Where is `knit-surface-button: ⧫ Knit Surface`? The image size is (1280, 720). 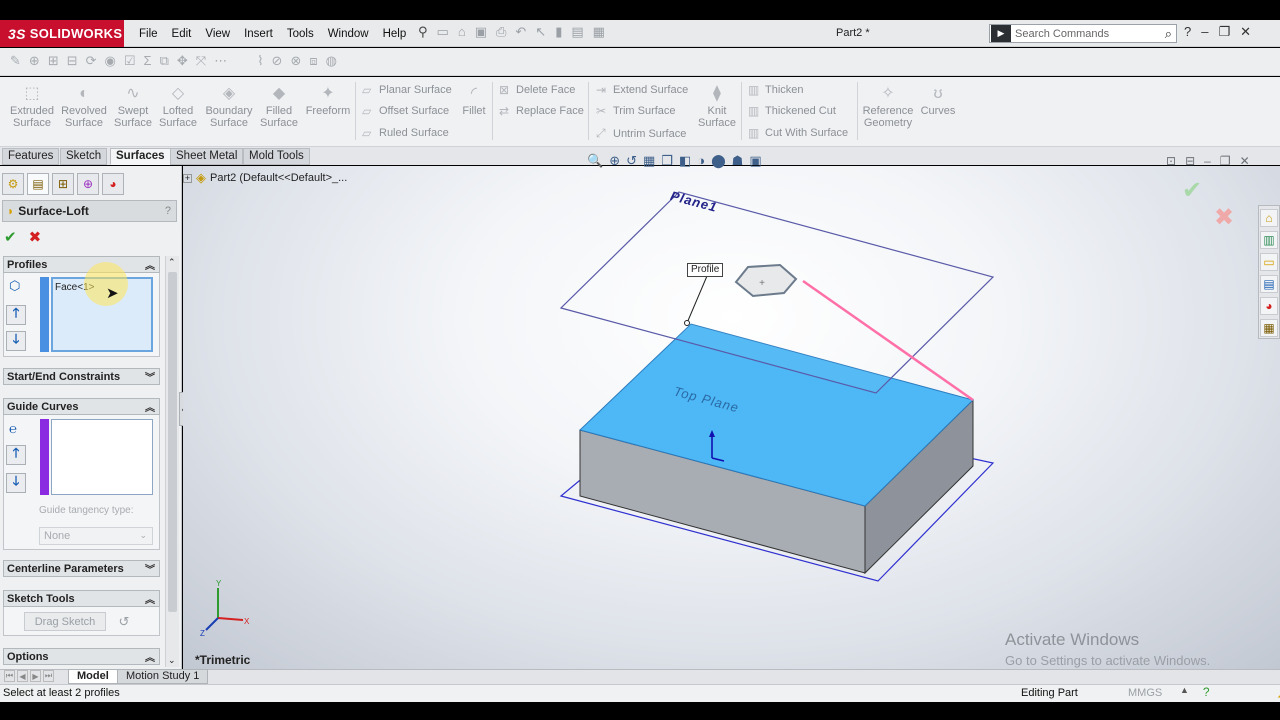
knit-surface-button: ⧫ Knit Surface is located at coordinates (717, 106).